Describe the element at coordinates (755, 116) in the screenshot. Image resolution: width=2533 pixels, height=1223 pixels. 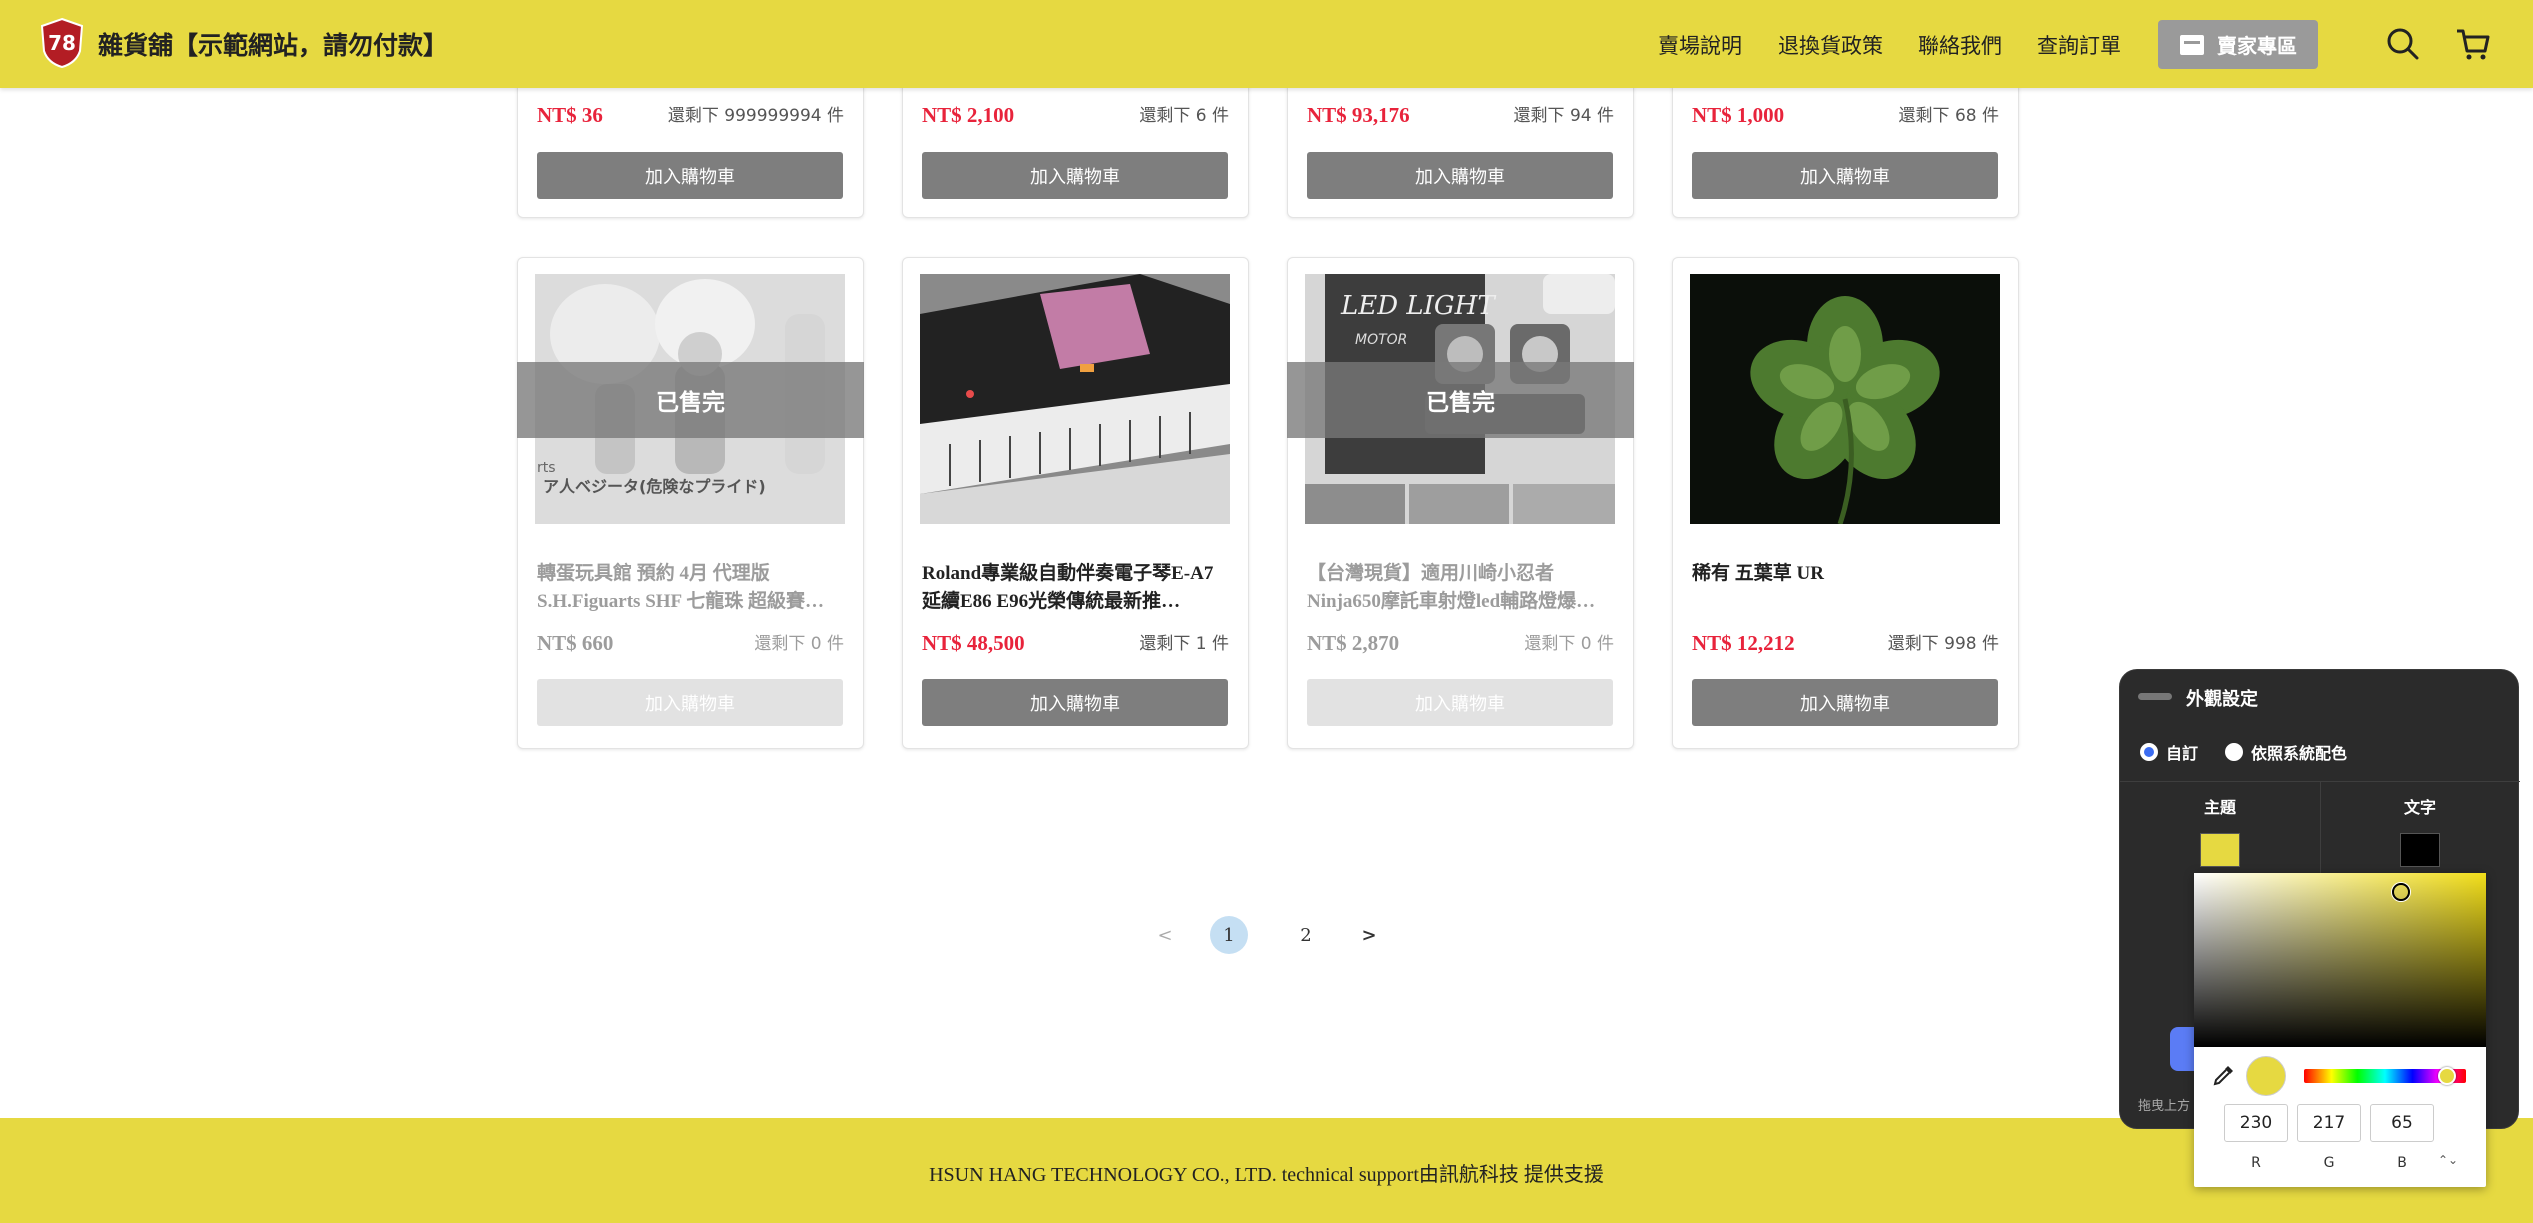
I see `product-stock: 還剩下 999999994 件` at that location.